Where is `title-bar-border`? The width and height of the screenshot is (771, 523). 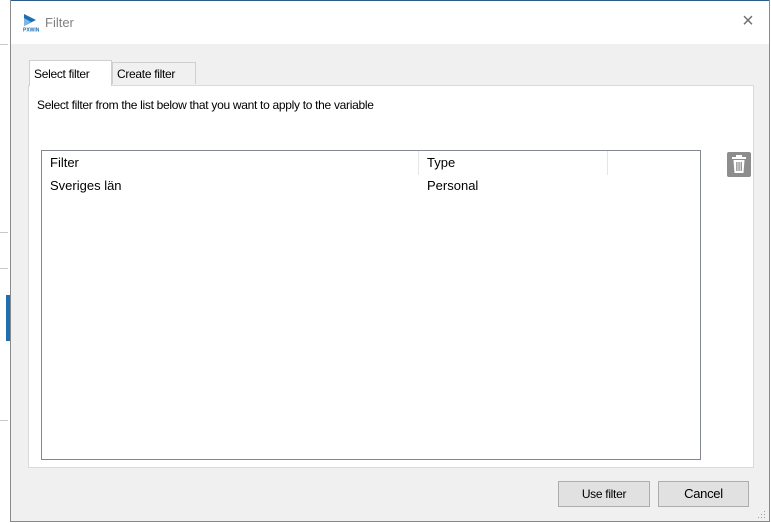
title-bar-border is located at coordinates (390, 0).